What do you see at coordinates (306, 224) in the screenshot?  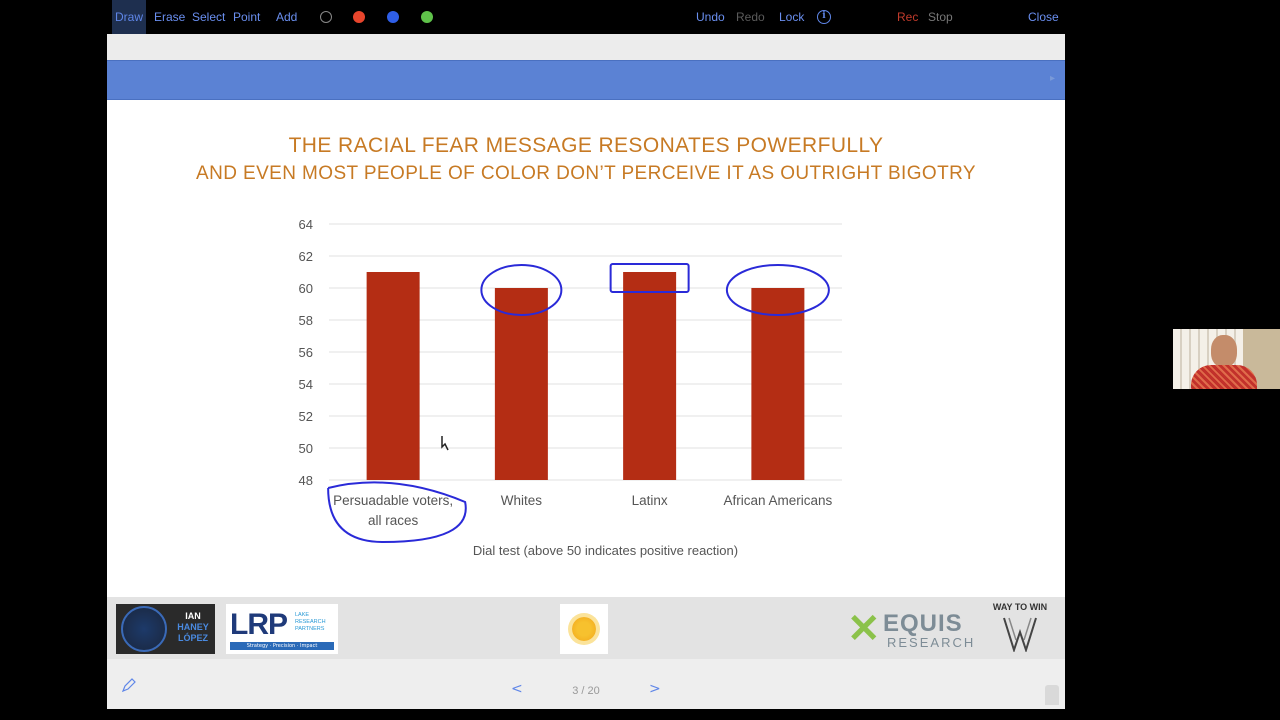 I see `y-tick-label: 64` at bounding box center [306, 224].